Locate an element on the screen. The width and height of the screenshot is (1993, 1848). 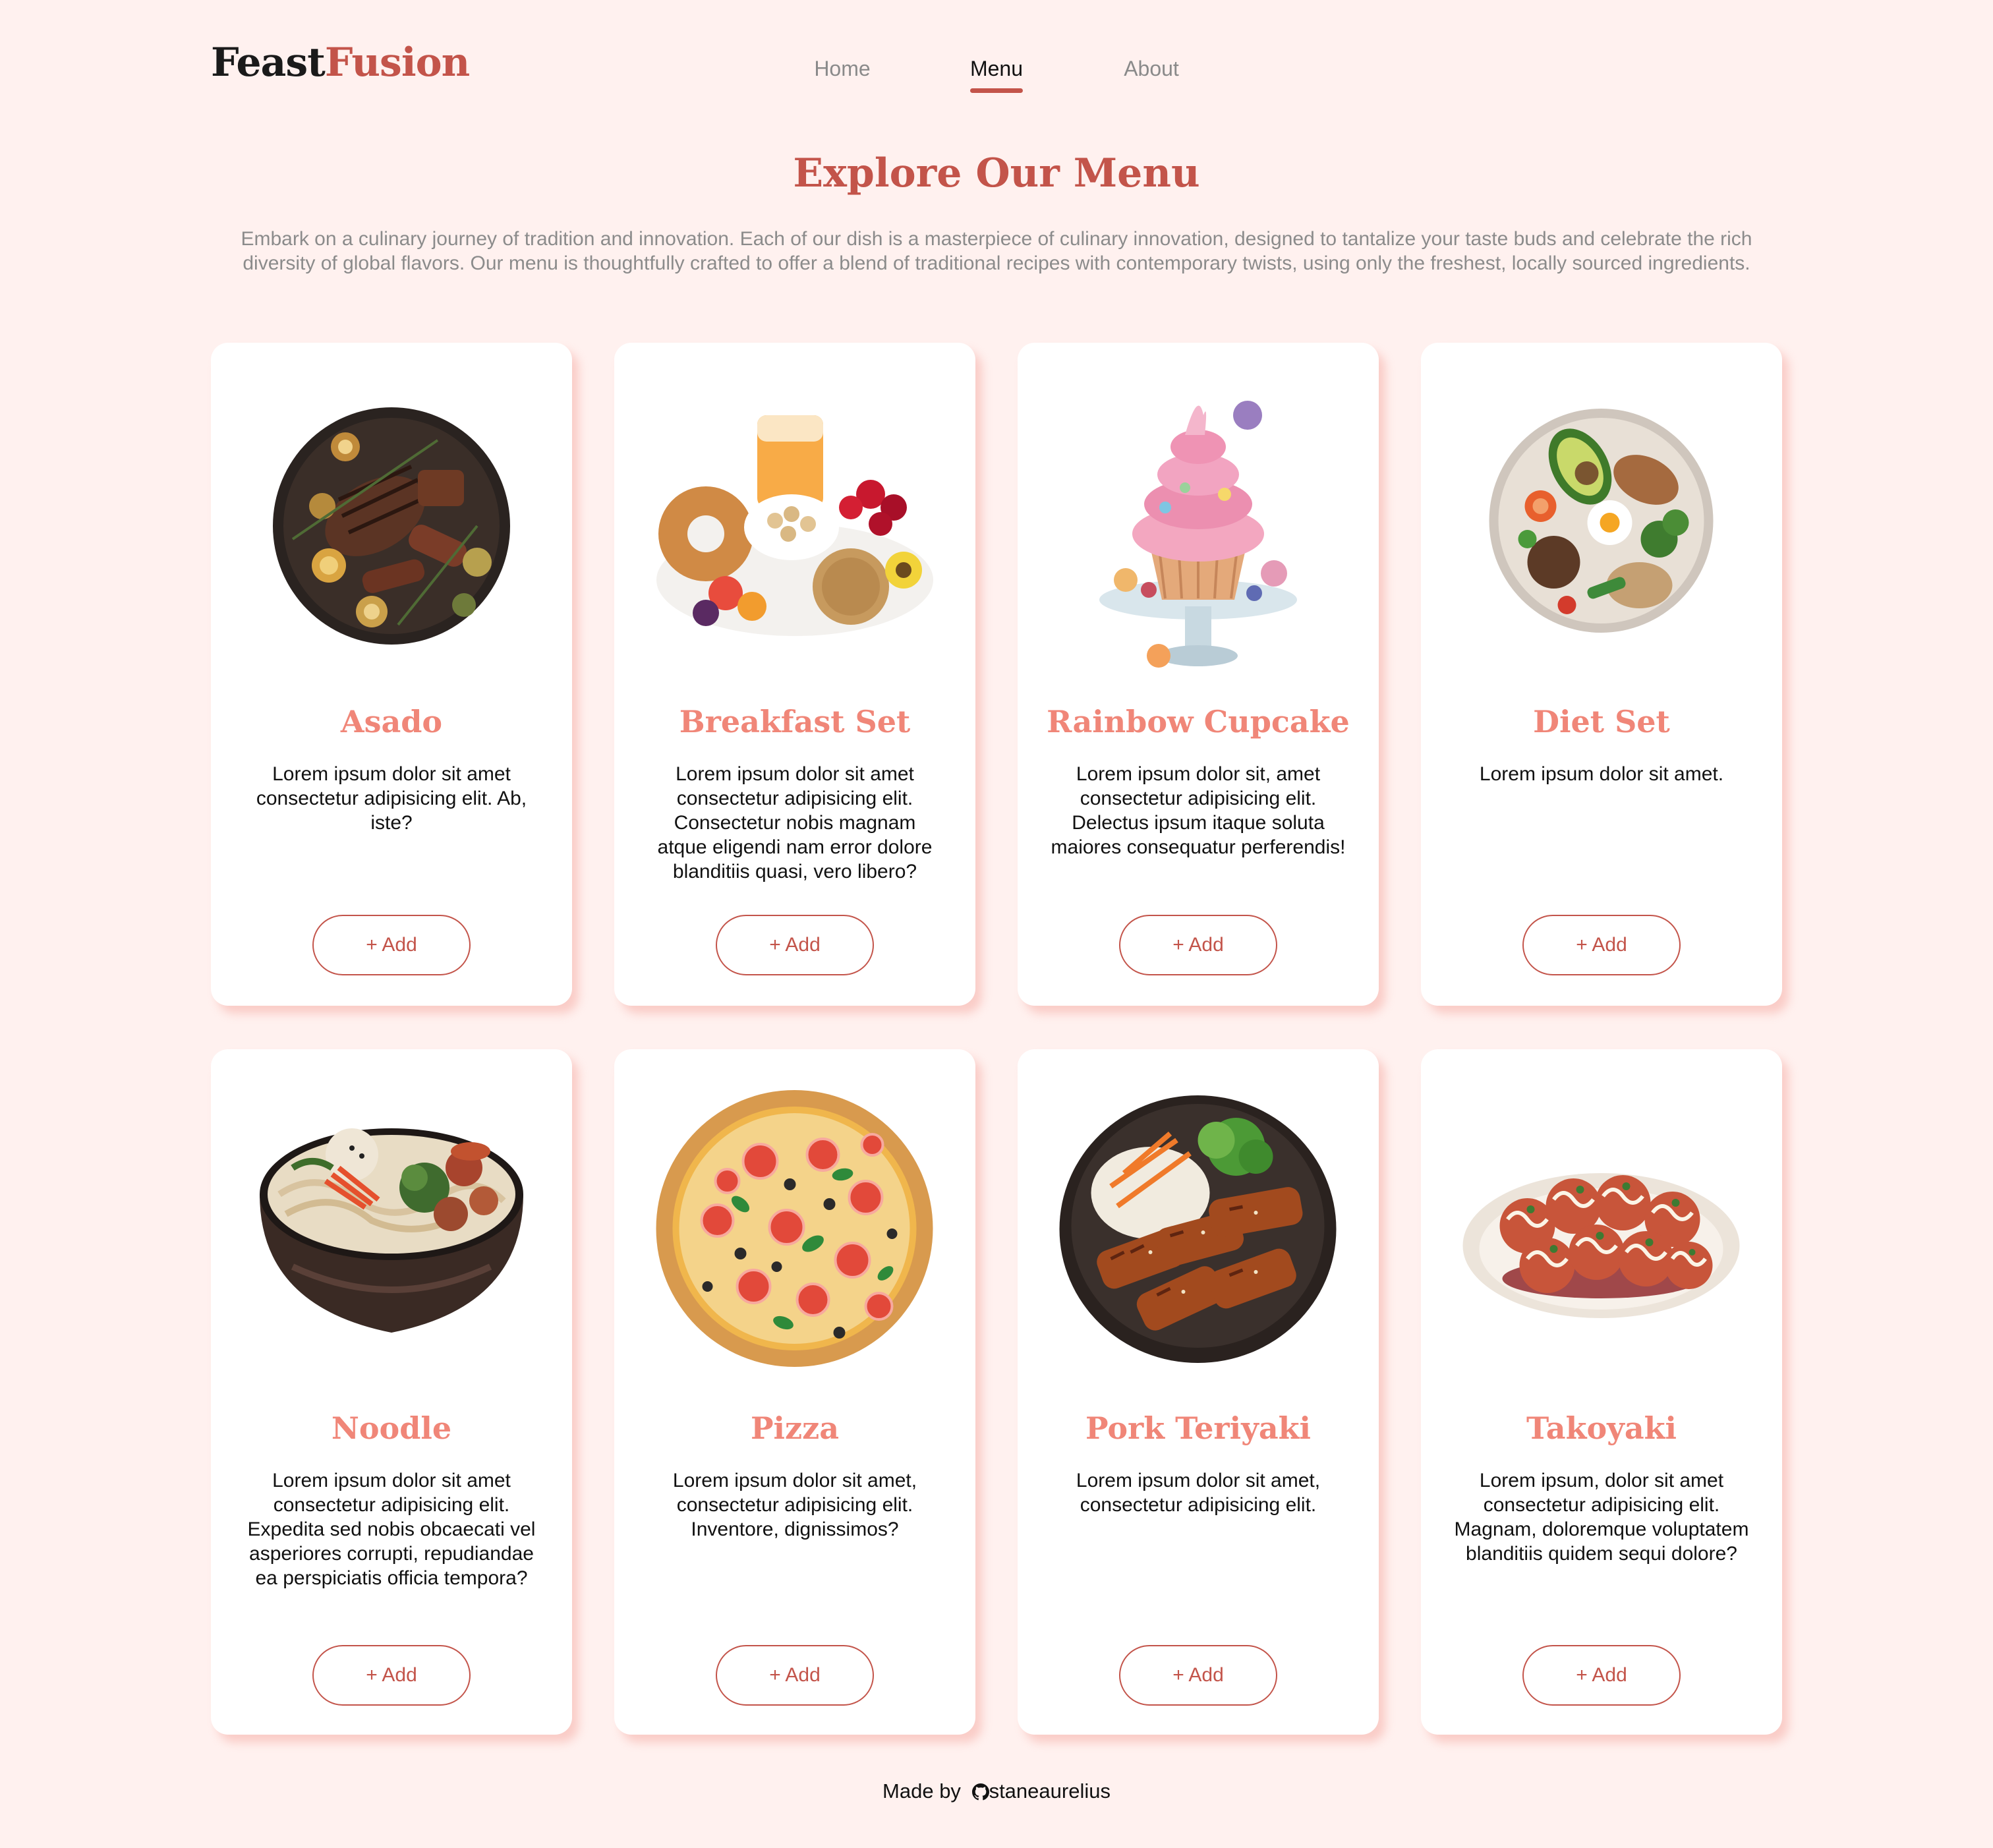
grilled-meat-platter-image is located at coordinates (391, 526).